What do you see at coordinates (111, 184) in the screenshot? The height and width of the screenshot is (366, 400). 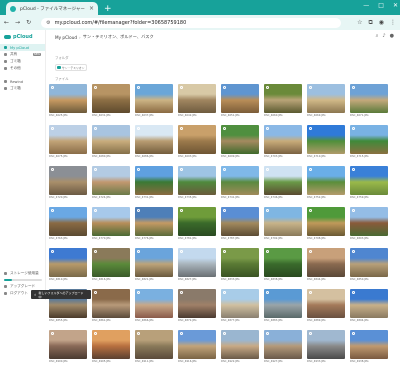 I see `photo-thumbnail: DSC_4724.JPG` at bounding box center [111, 184].